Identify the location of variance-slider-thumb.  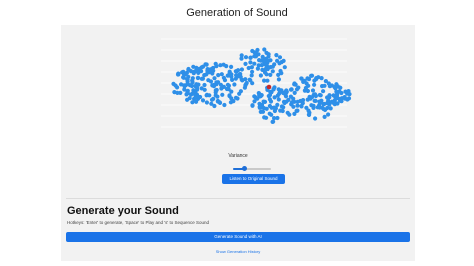
(244, 168).